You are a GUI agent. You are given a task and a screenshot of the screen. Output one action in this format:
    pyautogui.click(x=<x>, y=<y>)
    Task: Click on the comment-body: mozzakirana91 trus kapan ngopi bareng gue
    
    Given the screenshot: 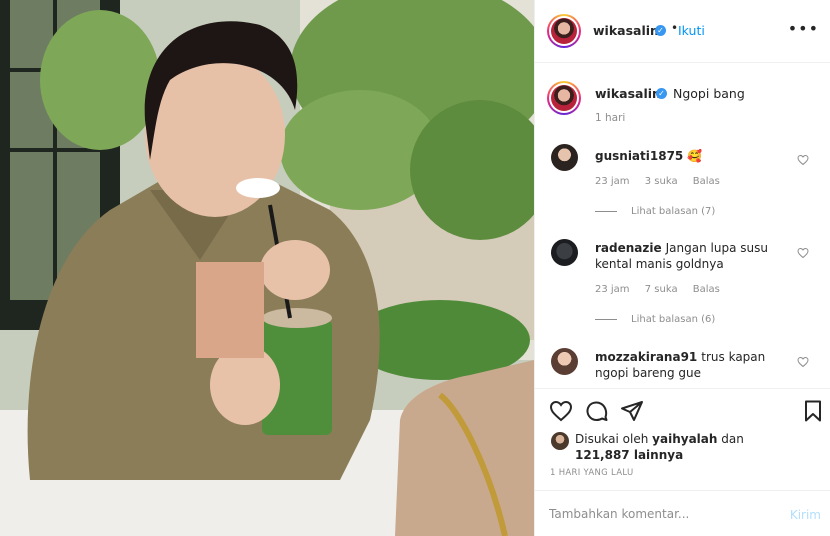 What is the action you would take?
    pyautogui.click(x=695, y=365)
    